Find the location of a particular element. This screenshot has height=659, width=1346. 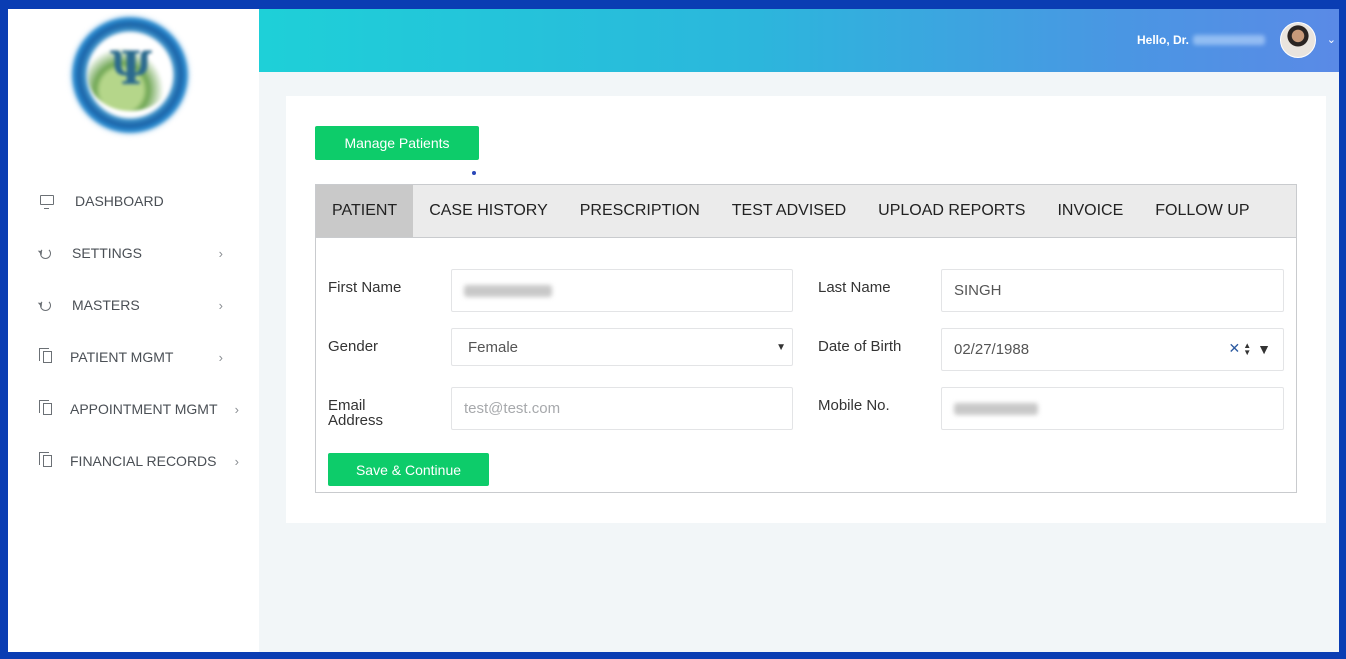

tab-test-advised: TEST ADVISED is located at coordinates (789, 211).